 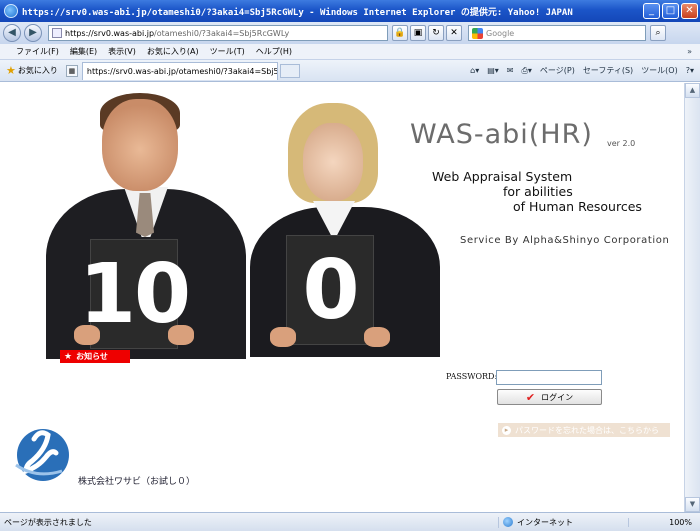 I want to click on scroll-up-icon: ▲, so click(x=692, y=90).